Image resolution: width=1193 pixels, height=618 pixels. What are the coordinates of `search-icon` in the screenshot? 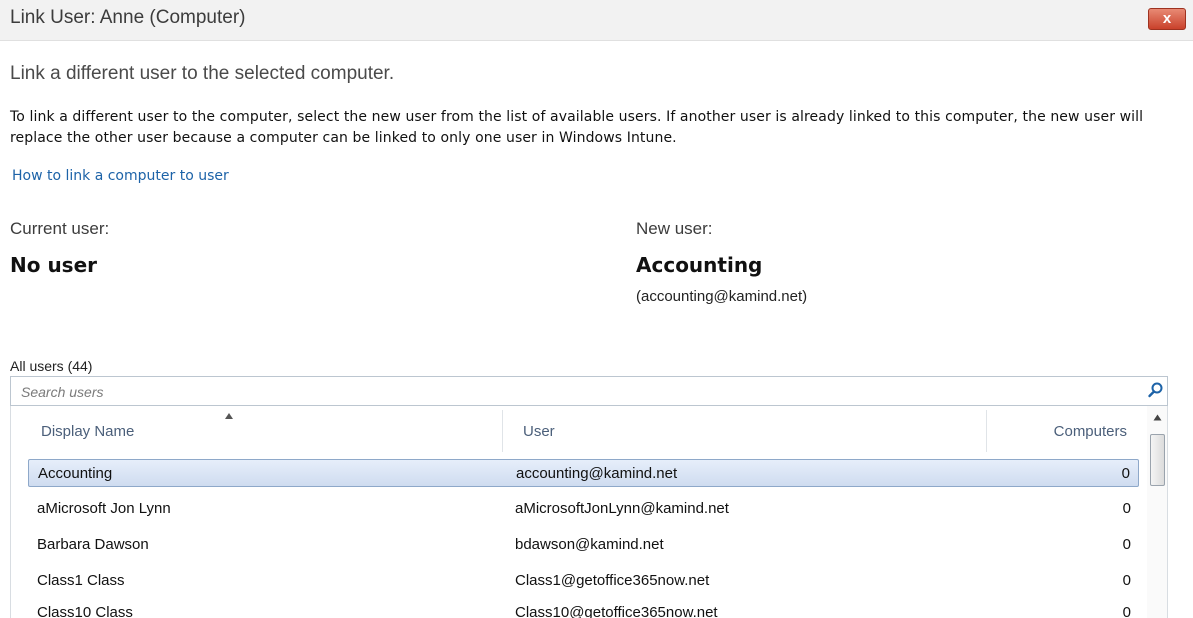 It's located at (1156, 390).